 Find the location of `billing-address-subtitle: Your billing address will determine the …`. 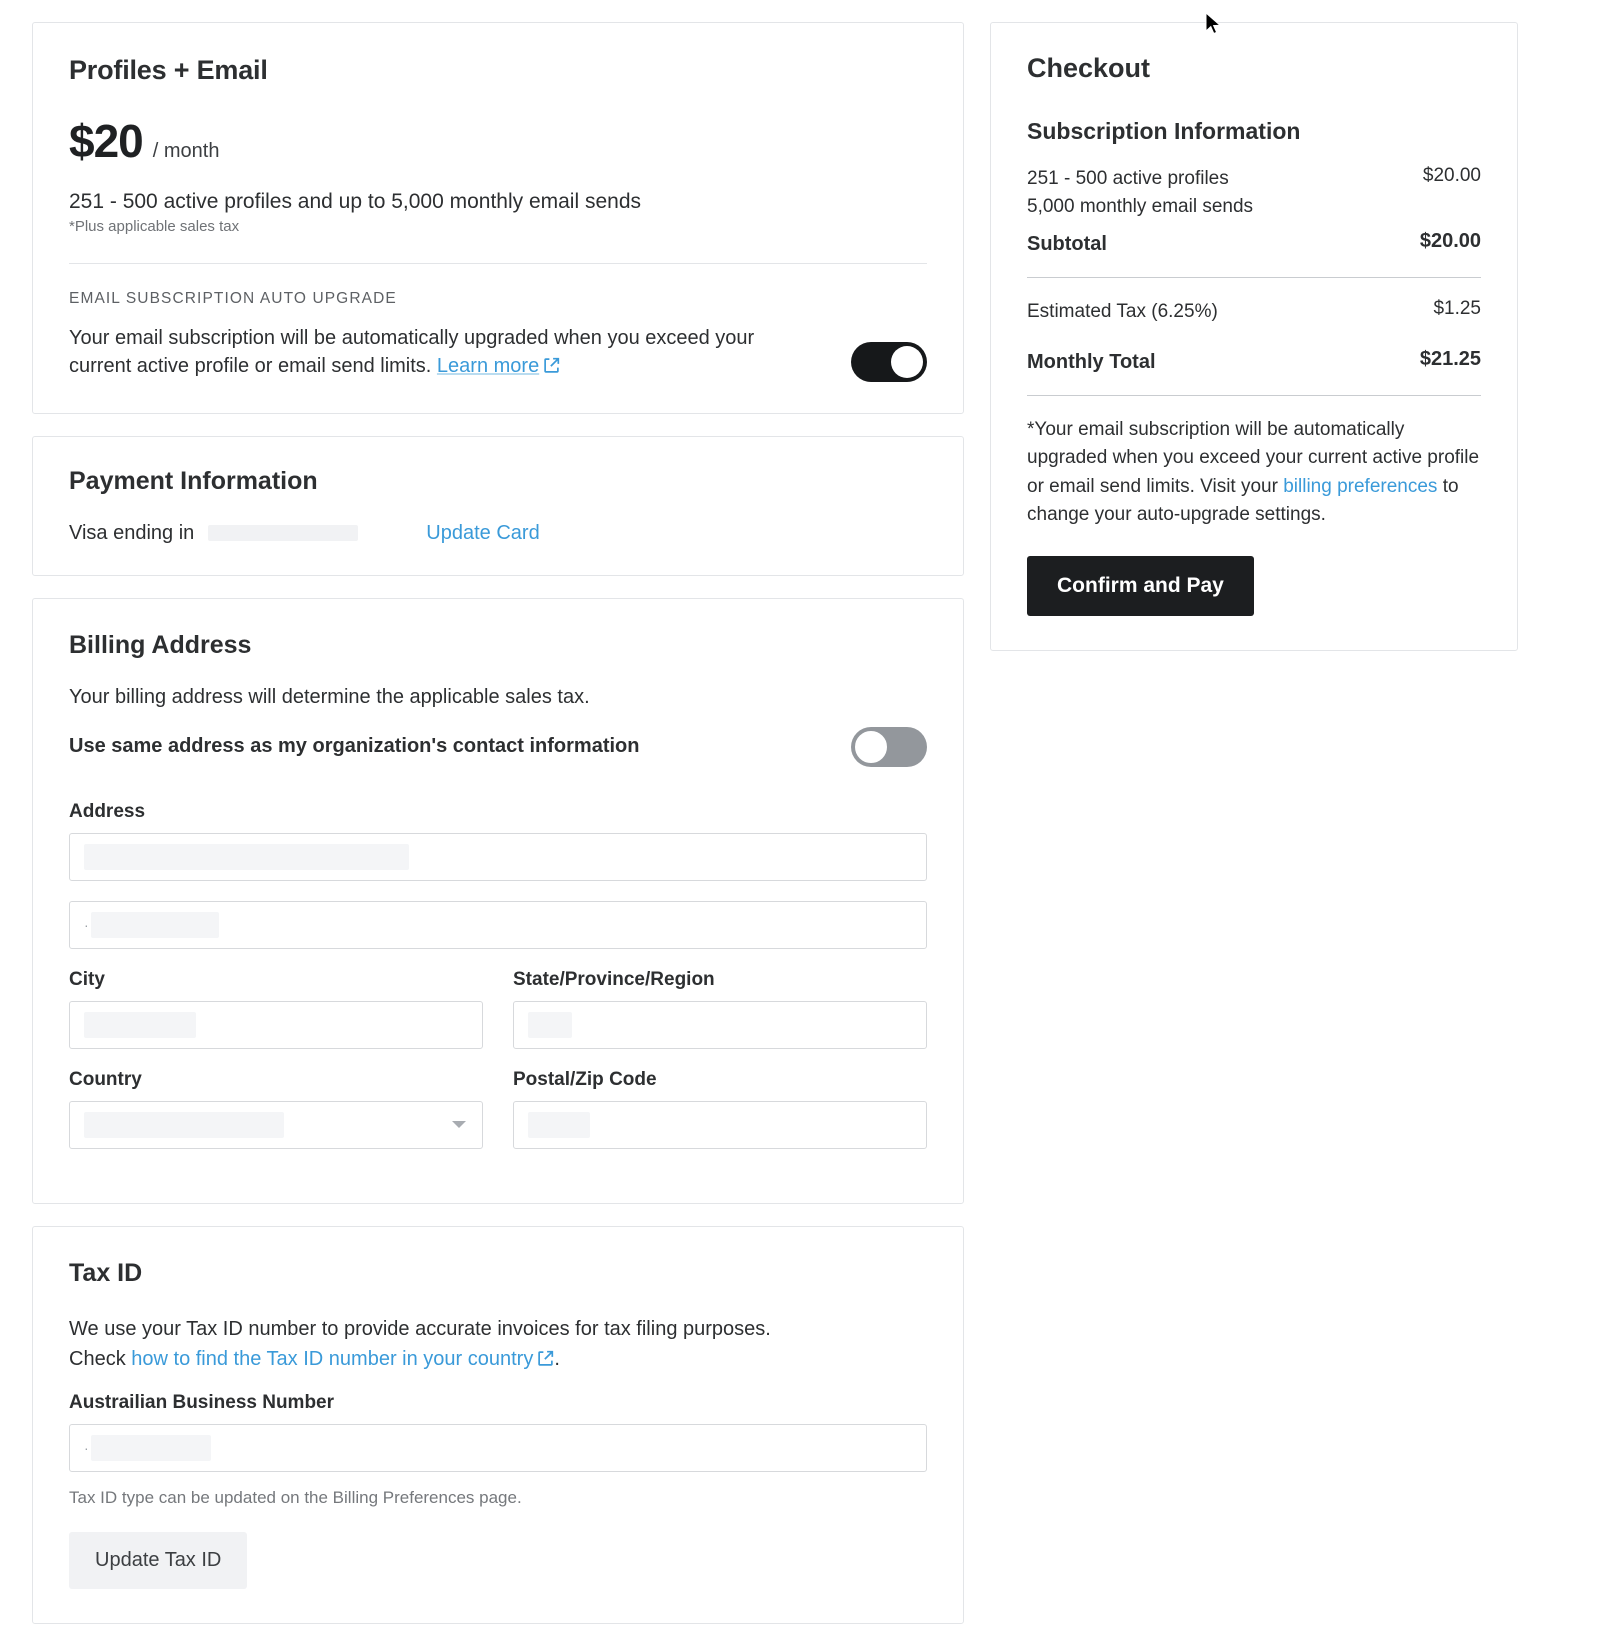

billing-address-subtitle: Your billing address will determine the … is located at coordinates (329, 696).